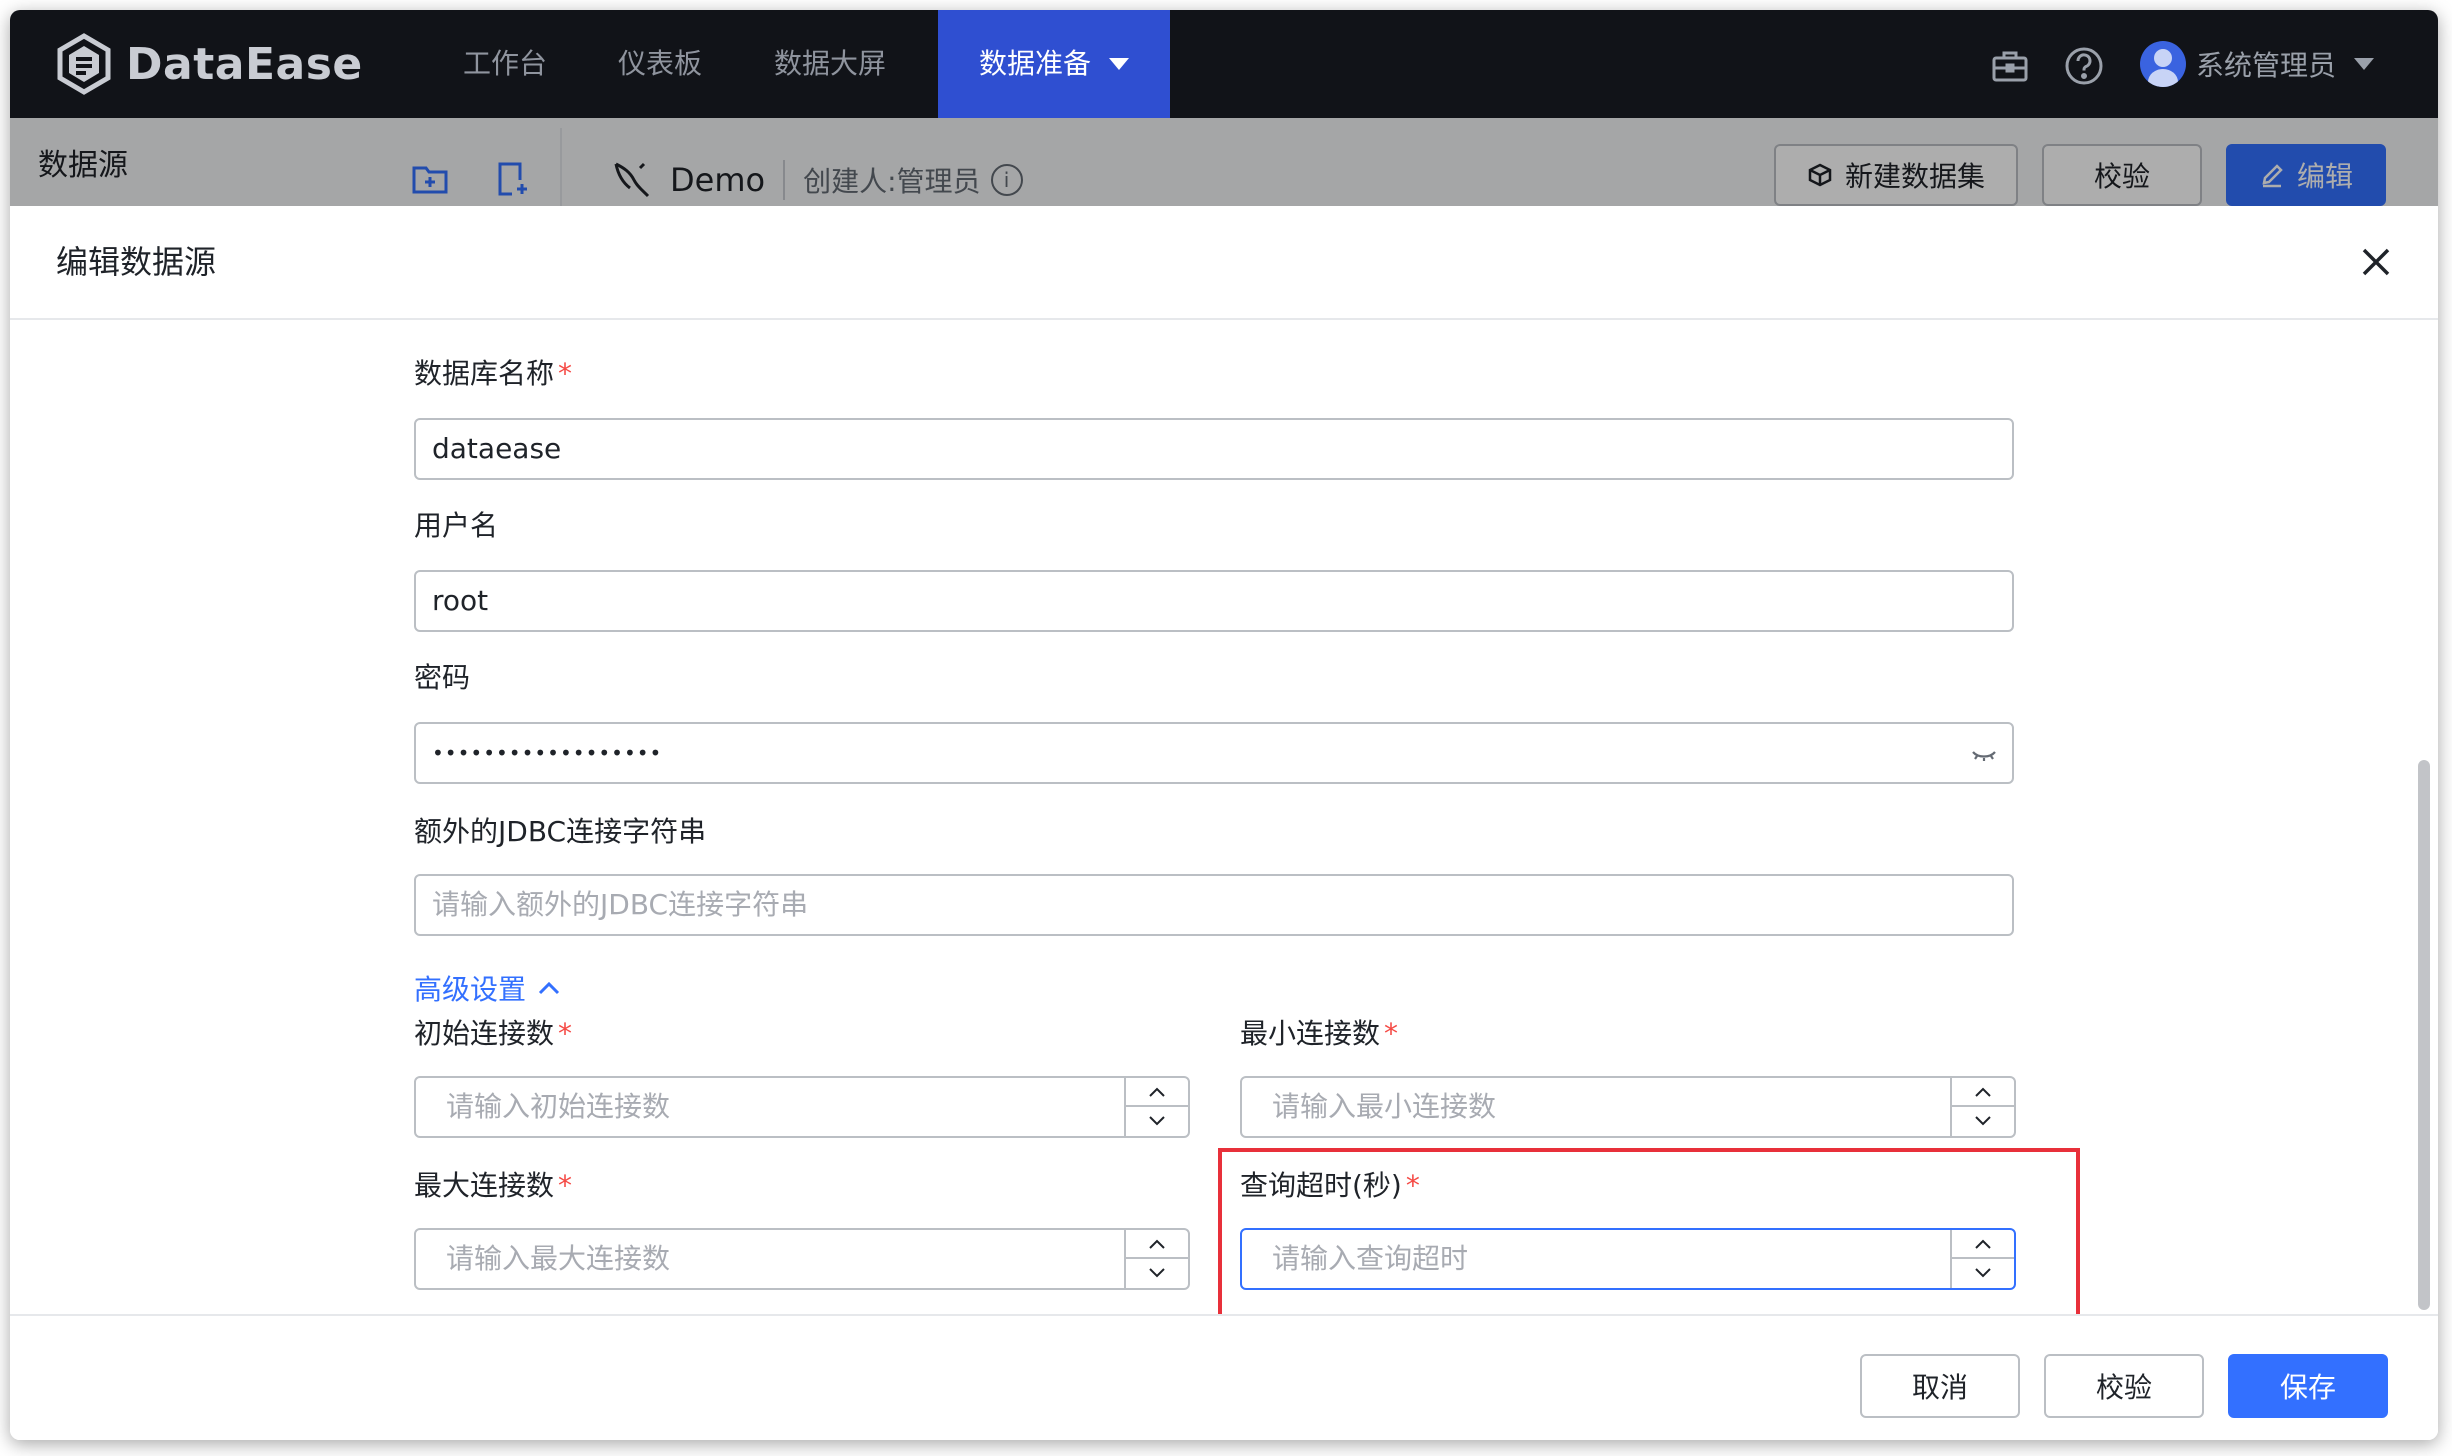 This screenshot has height=1456, width=2452. I want to click on min-conn-label-text: 最小连接数, so click(1310, 1033).